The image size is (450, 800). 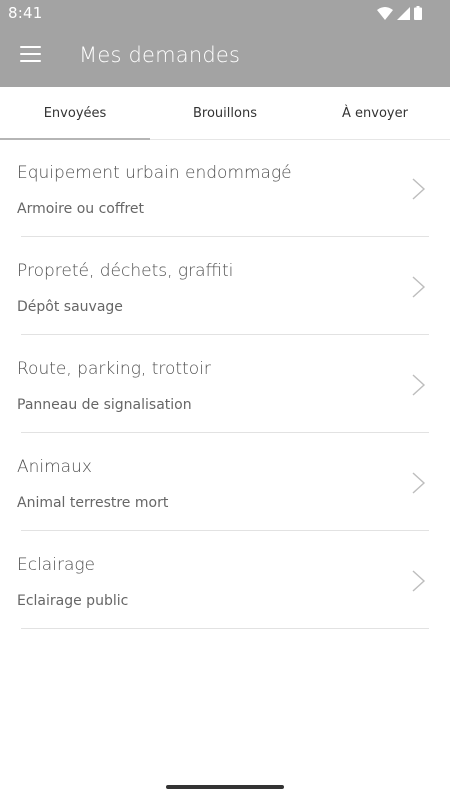 What do you see at coordinates (81, 209) in the screenshot?
I see `request-subcategory: Armoire ou coffret` at bounding box center [81, 209].